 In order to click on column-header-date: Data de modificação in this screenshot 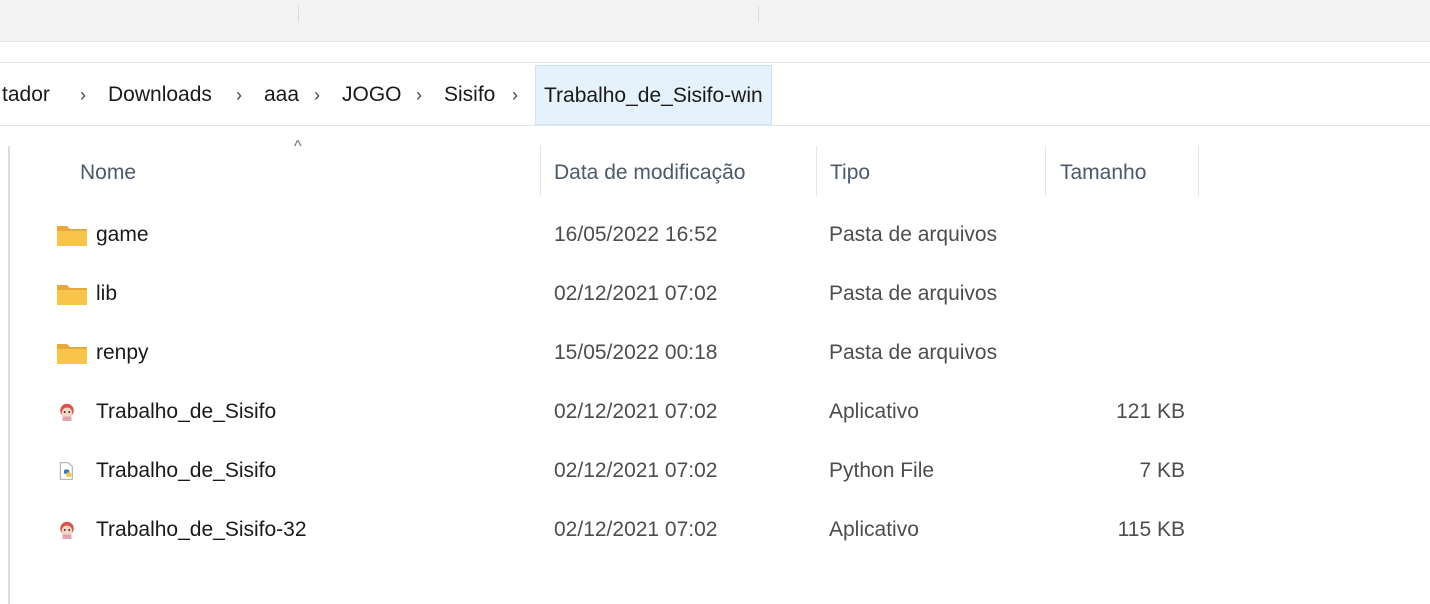, I will do `click(649, 173)`.